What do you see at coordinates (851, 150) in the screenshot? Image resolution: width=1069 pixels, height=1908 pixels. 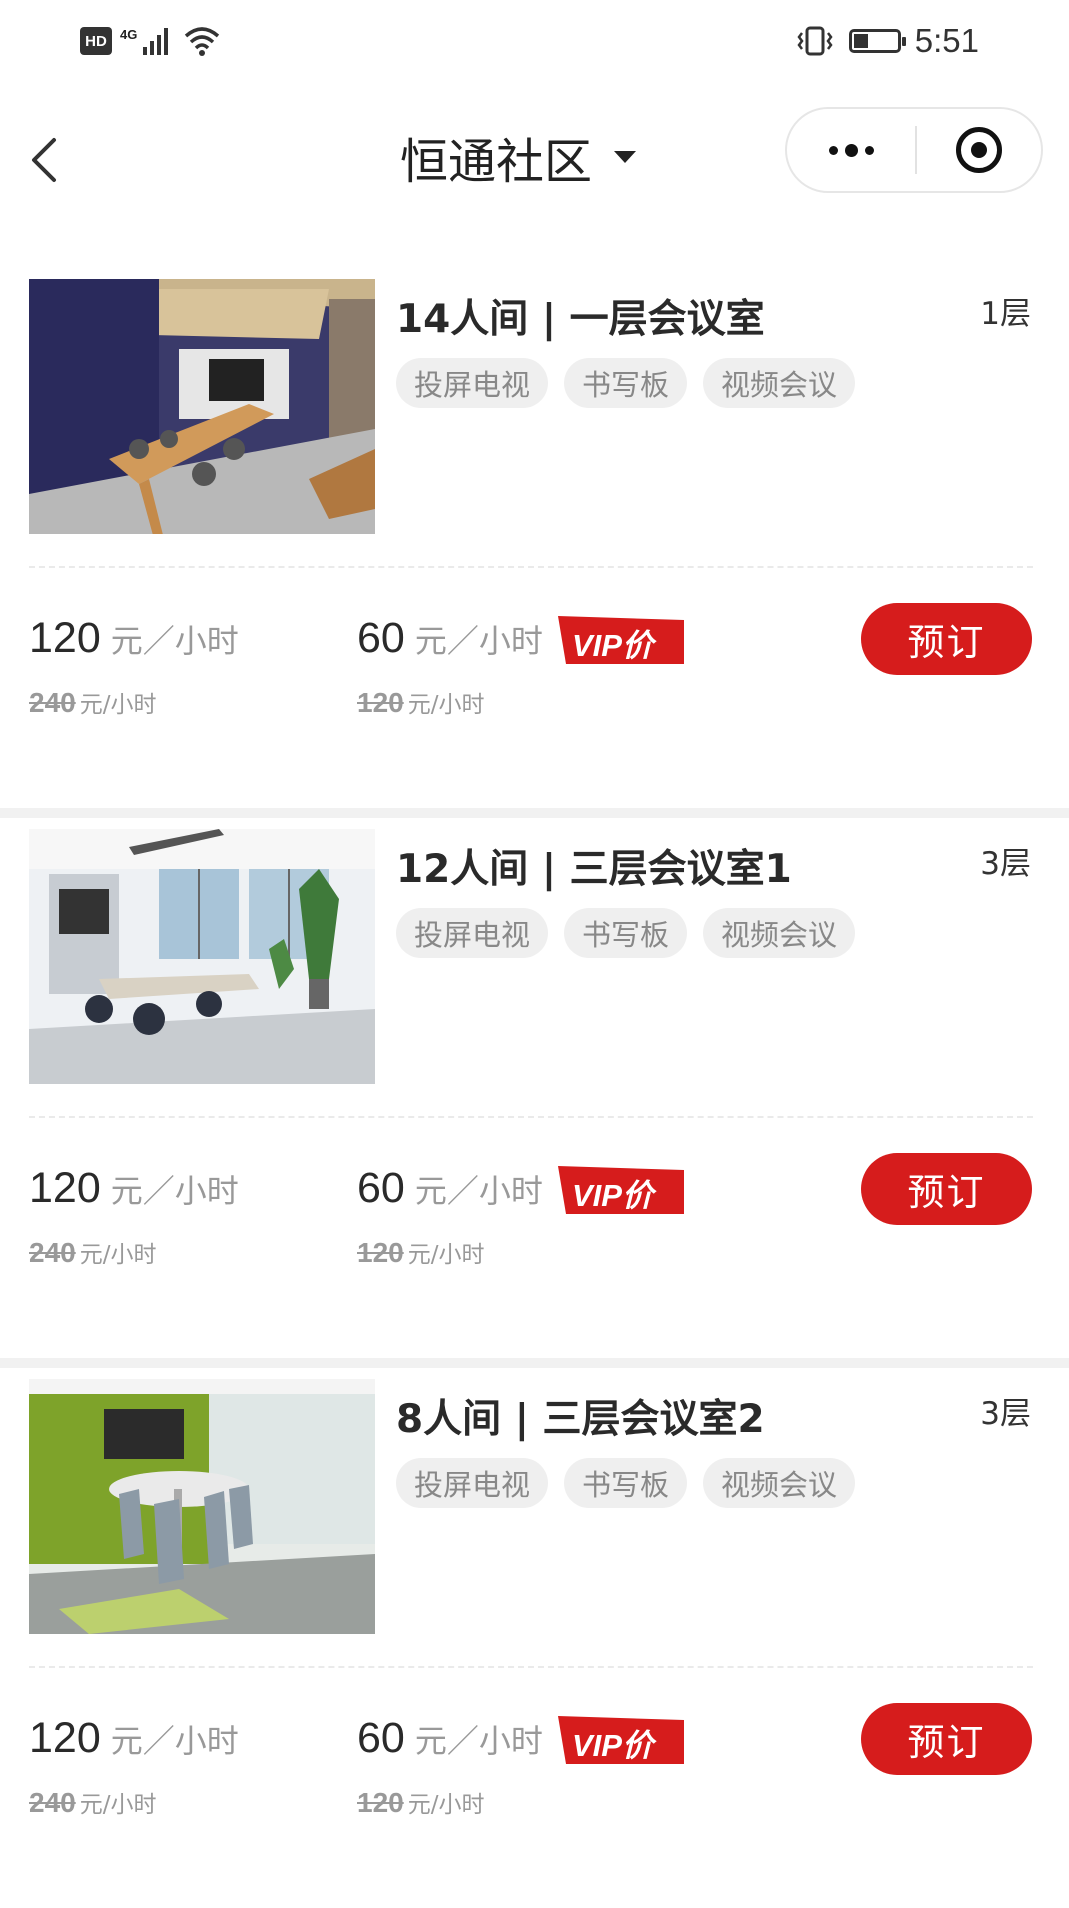 I see `more-icon` at bounding box center [851, 150].